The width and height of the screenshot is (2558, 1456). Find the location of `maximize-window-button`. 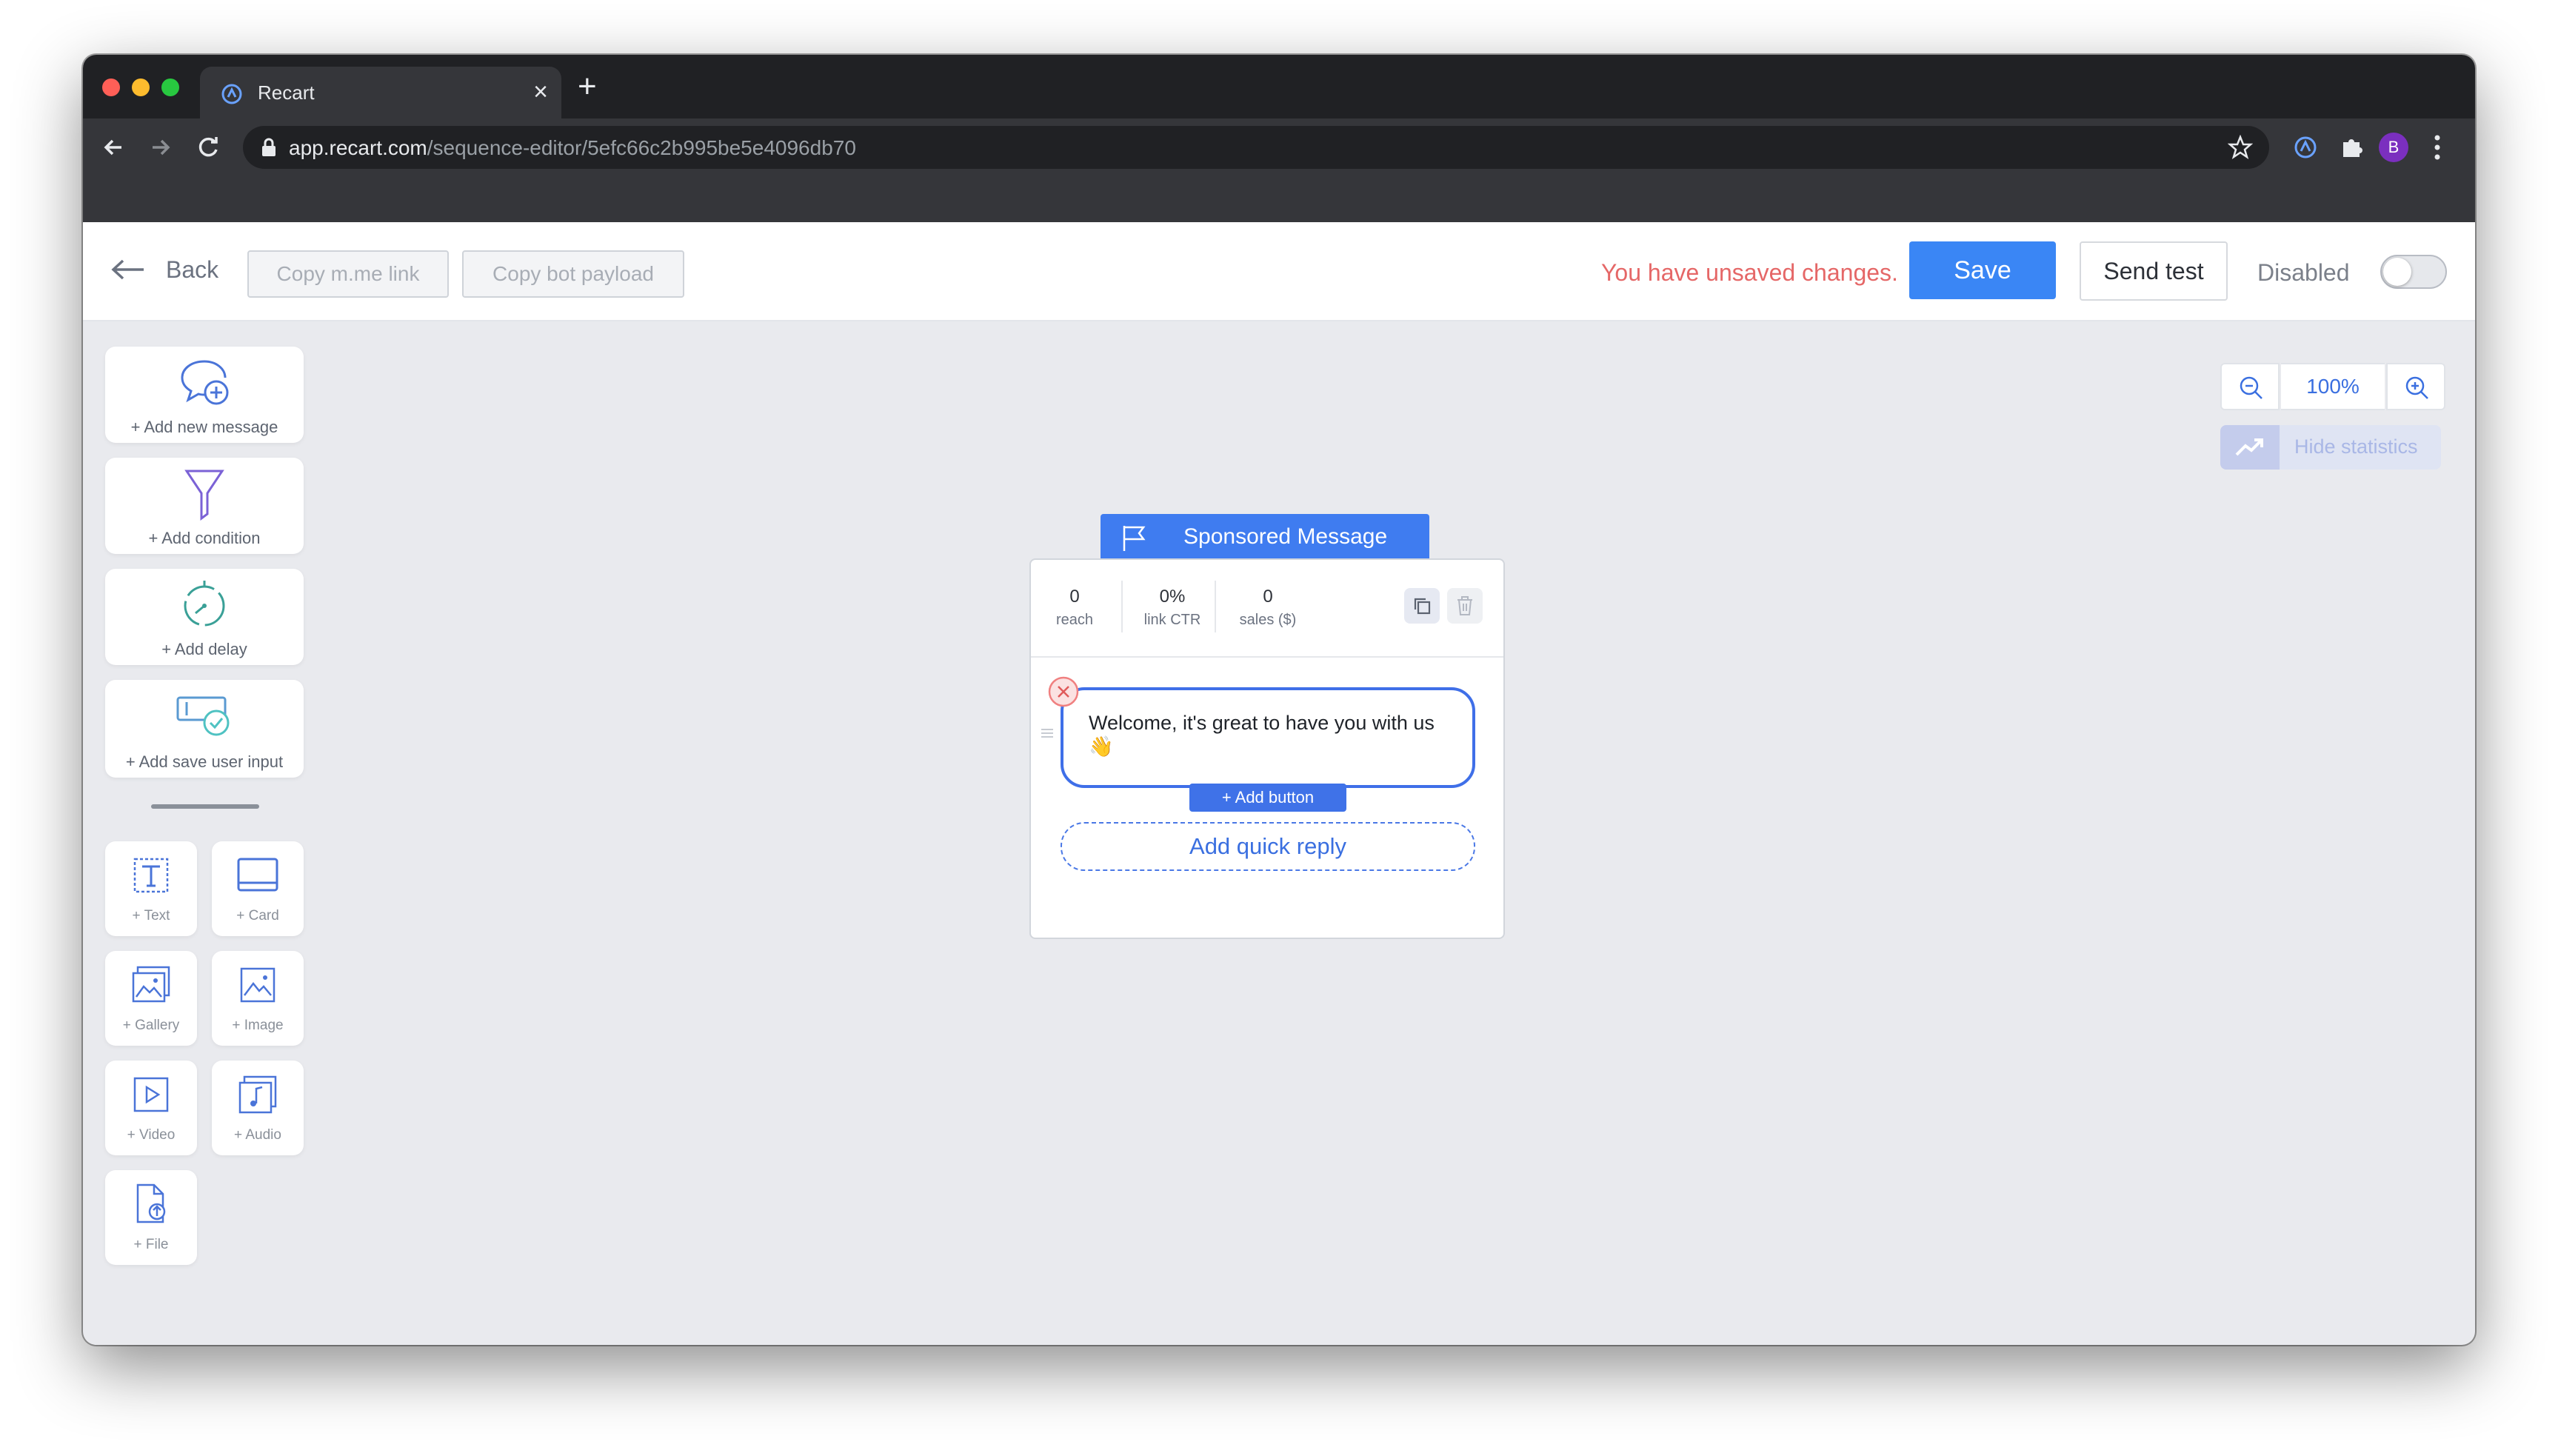

maximize-window-button is located at coordinates (170, 87).